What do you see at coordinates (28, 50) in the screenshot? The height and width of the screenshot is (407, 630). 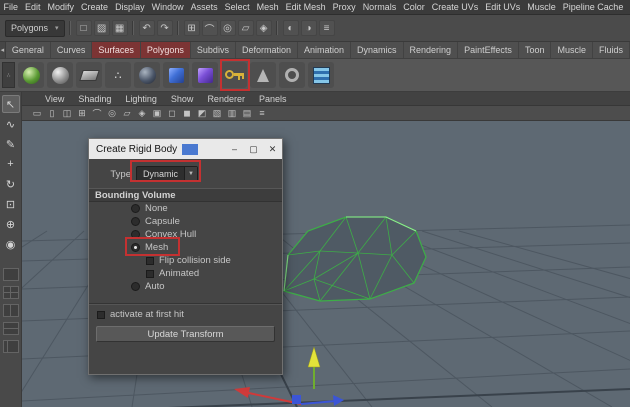 I see `shelf-tab-general: General` at bounding box center [28, 50].